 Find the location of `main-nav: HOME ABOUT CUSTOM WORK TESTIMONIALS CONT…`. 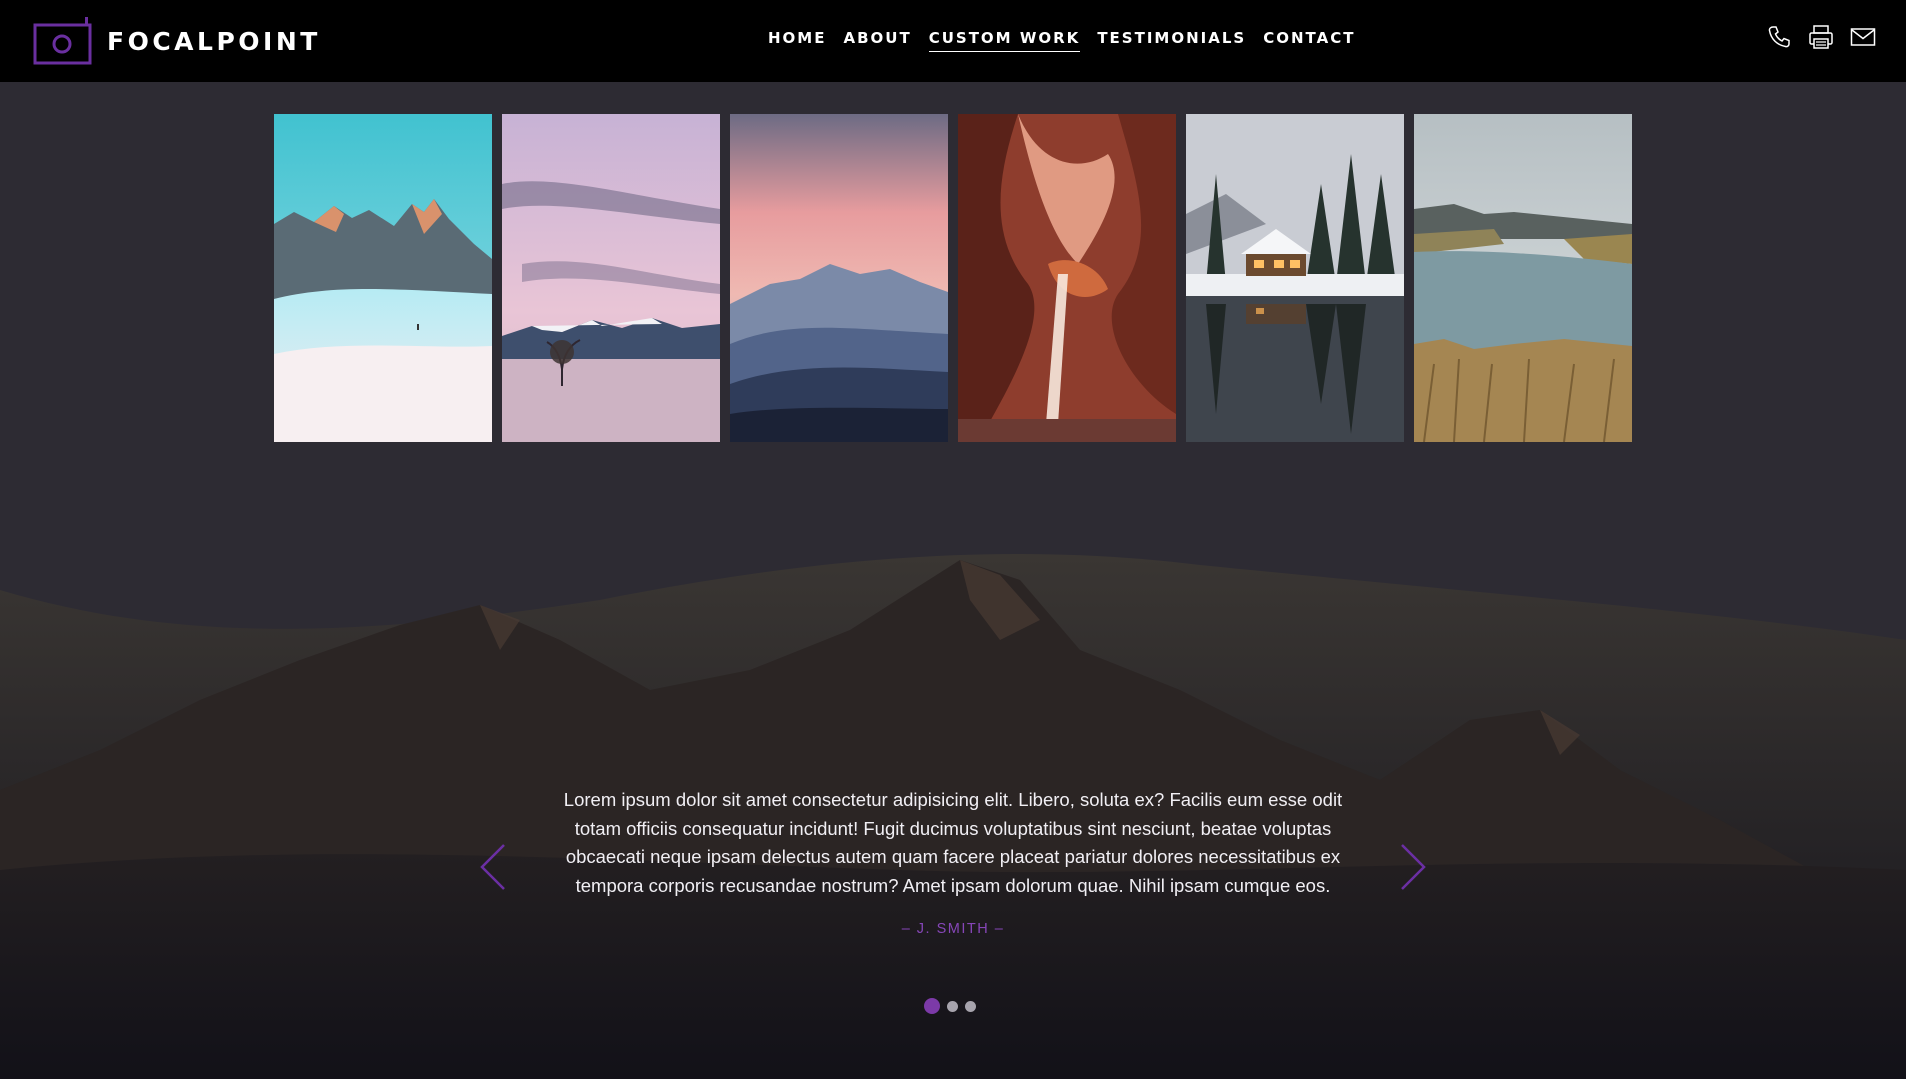

main-nav: HOME ABOUT CUSTOM WORK TESTIMONIALS CONT… is located at coordinates (1070, 40).